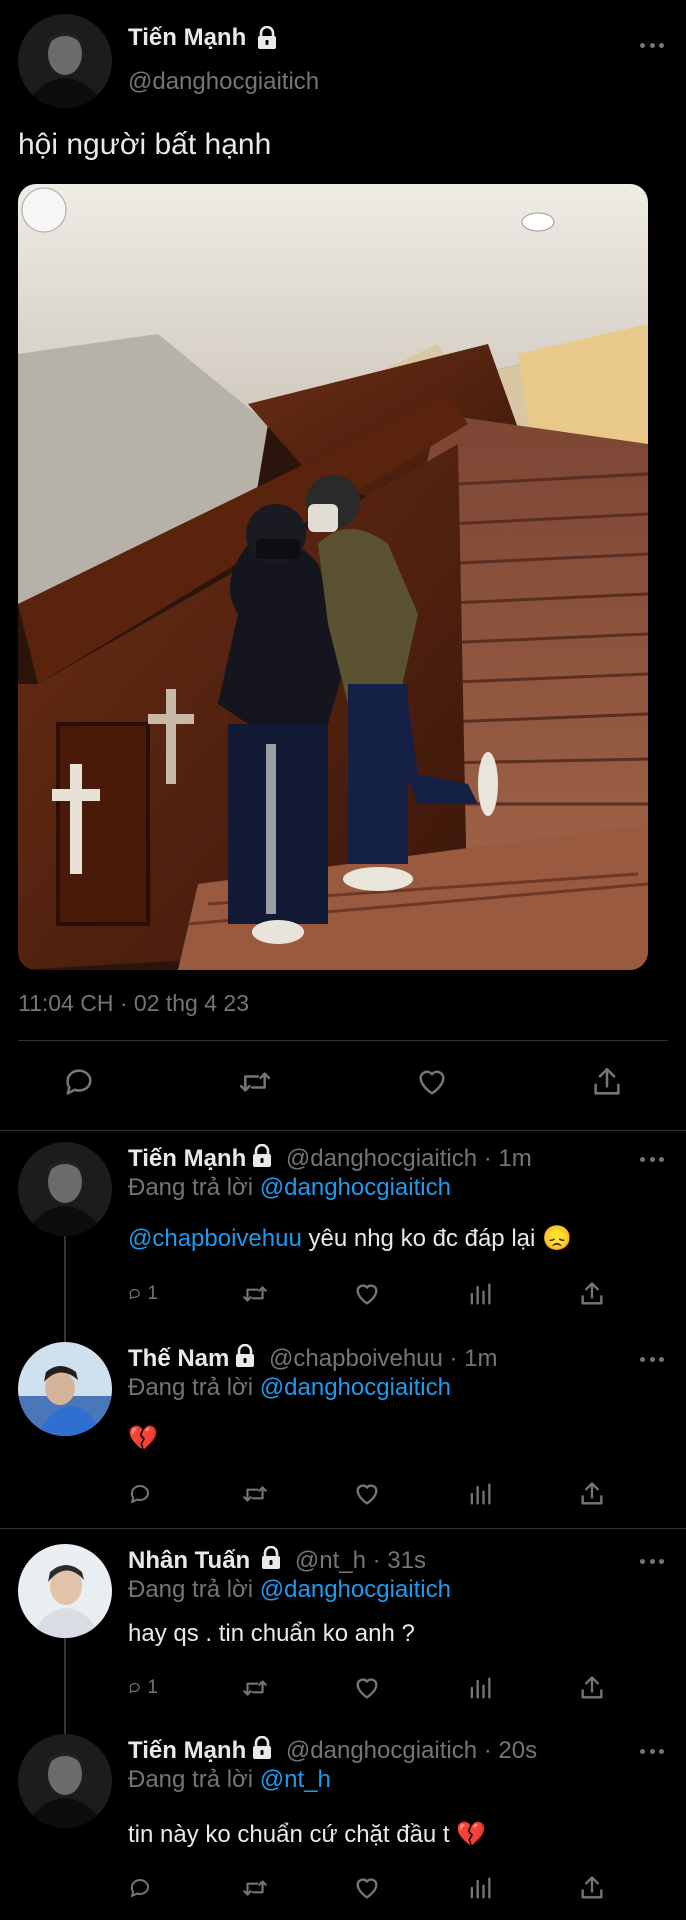 Image resolution: width=686 pixels, height=1920 pixels. What do you see at coordinates (411, 1750) in the screenshot?
I see `reply-meta: @danghocgiaitich · 20s` at bounding box center [411, 1750].